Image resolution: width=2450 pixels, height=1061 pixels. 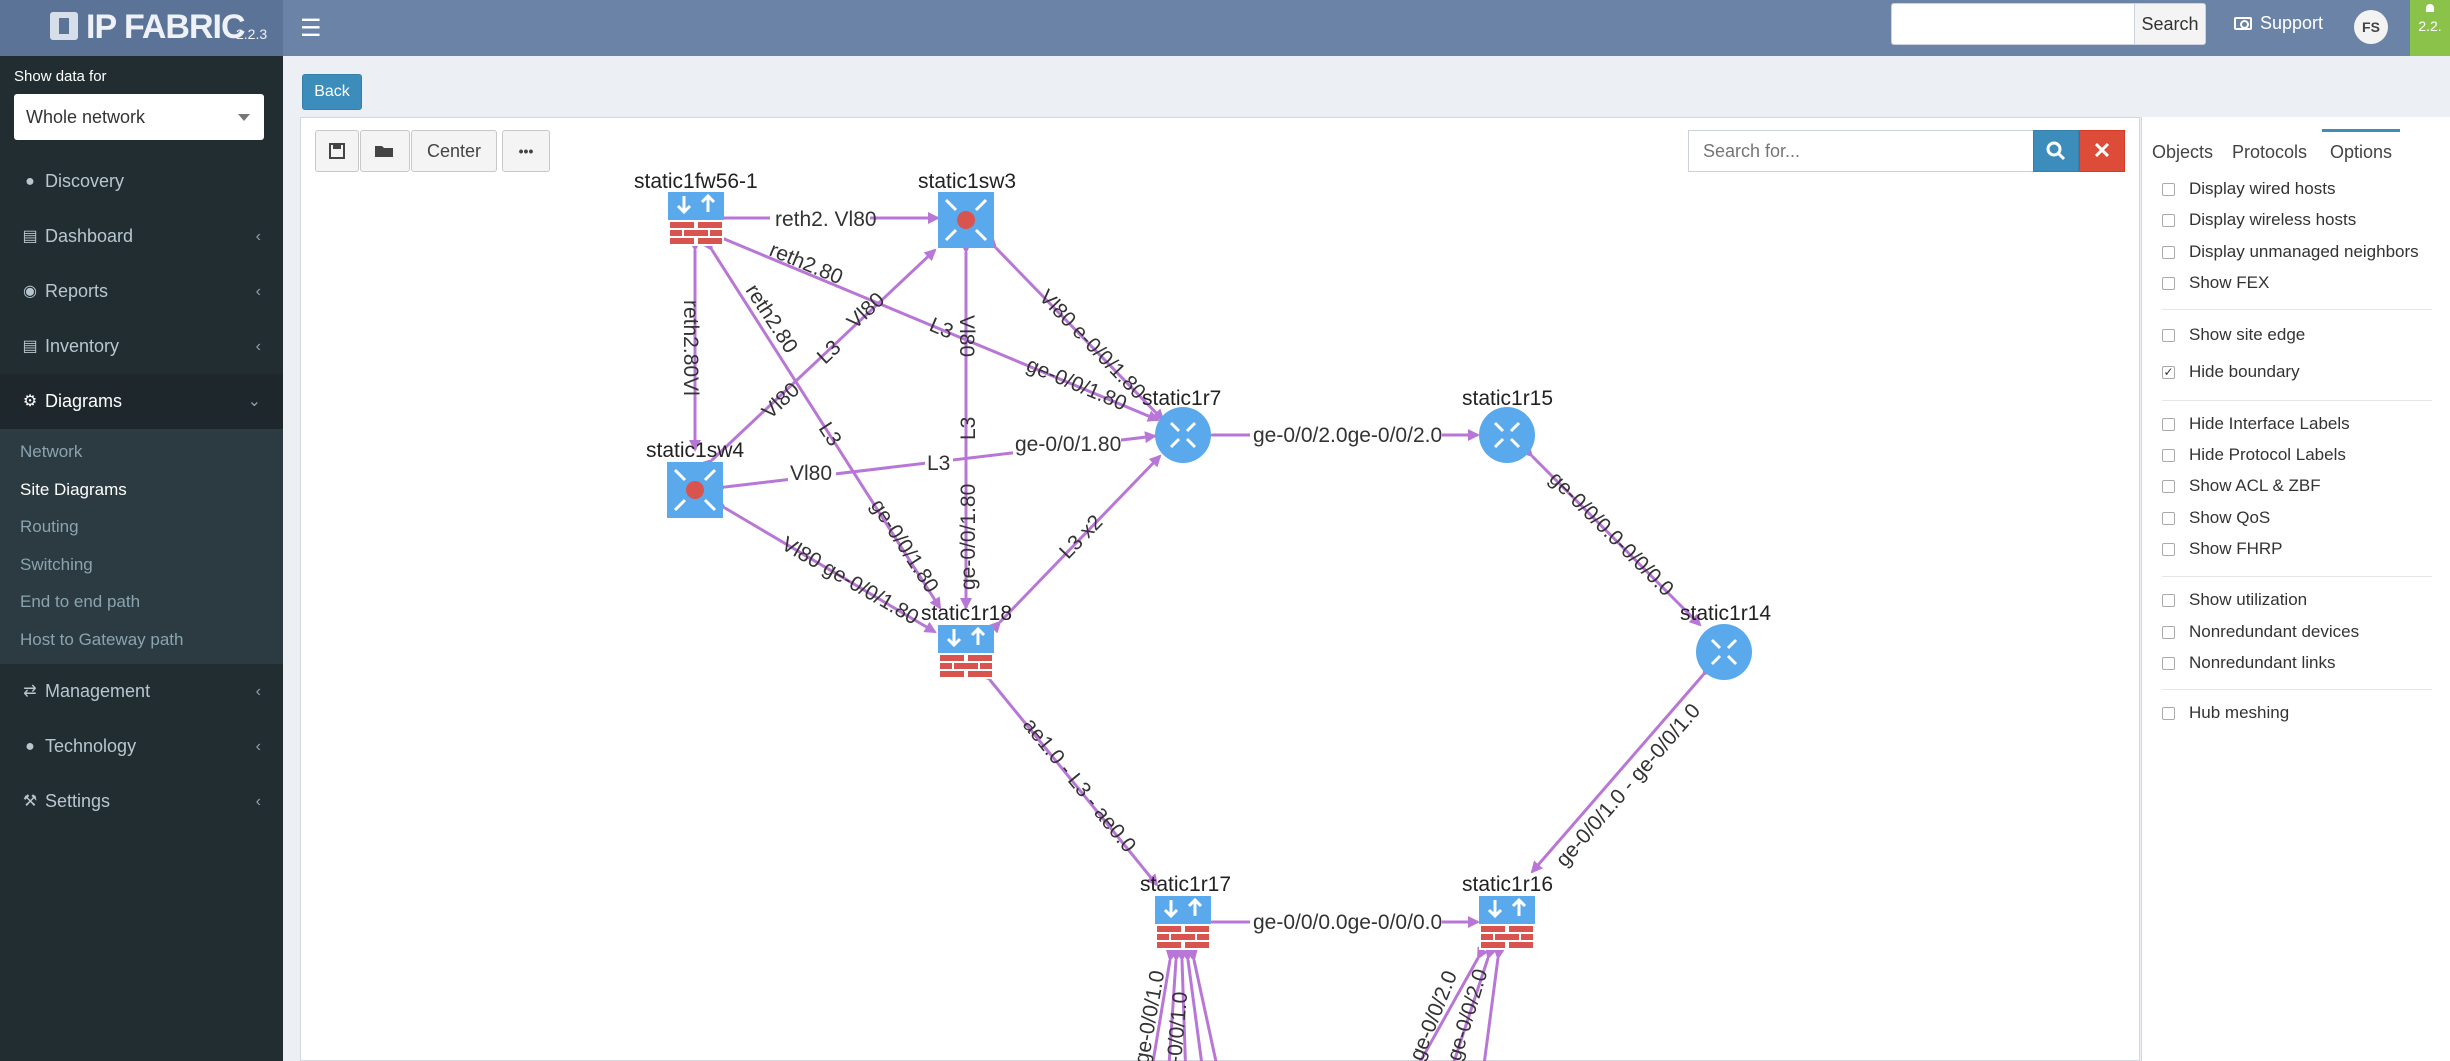 I want to click on gears-icon: ⚙, so click(x=30, y=401).